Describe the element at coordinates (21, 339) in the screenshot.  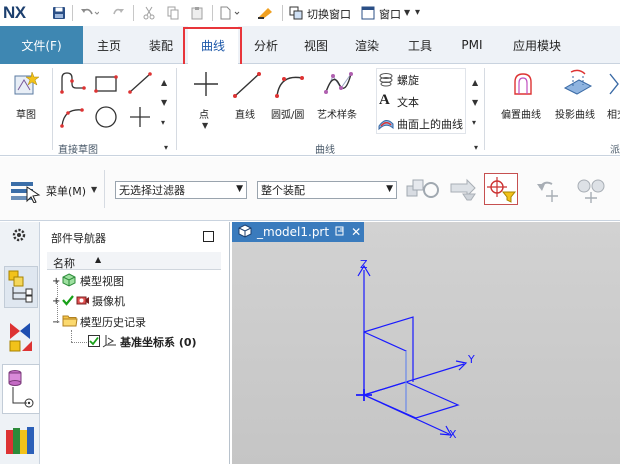
I see `constraint-navigator-icon` at that location.